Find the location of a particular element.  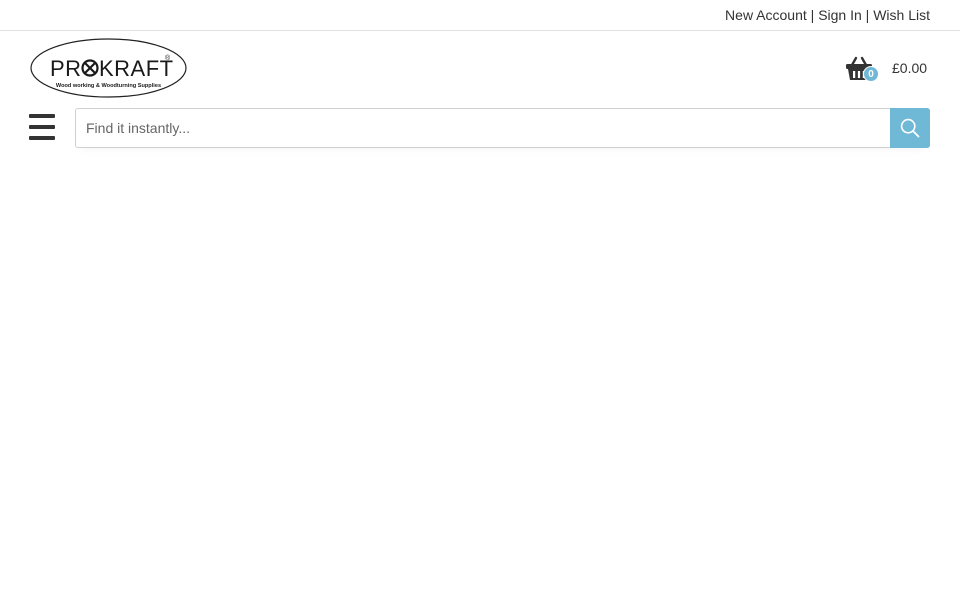

top-utility-bar: New Account | Sign In | Wish List is located at coordinates (480, 15).